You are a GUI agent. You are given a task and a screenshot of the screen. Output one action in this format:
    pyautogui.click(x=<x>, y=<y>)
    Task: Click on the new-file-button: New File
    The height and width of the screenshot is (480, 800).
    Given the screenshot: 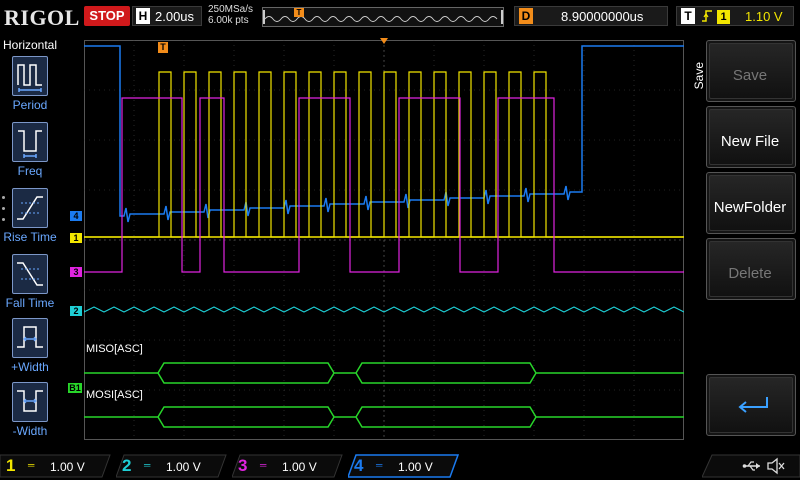 What is the action you would take?
    pyautogui.click(x=751, y=137)
    